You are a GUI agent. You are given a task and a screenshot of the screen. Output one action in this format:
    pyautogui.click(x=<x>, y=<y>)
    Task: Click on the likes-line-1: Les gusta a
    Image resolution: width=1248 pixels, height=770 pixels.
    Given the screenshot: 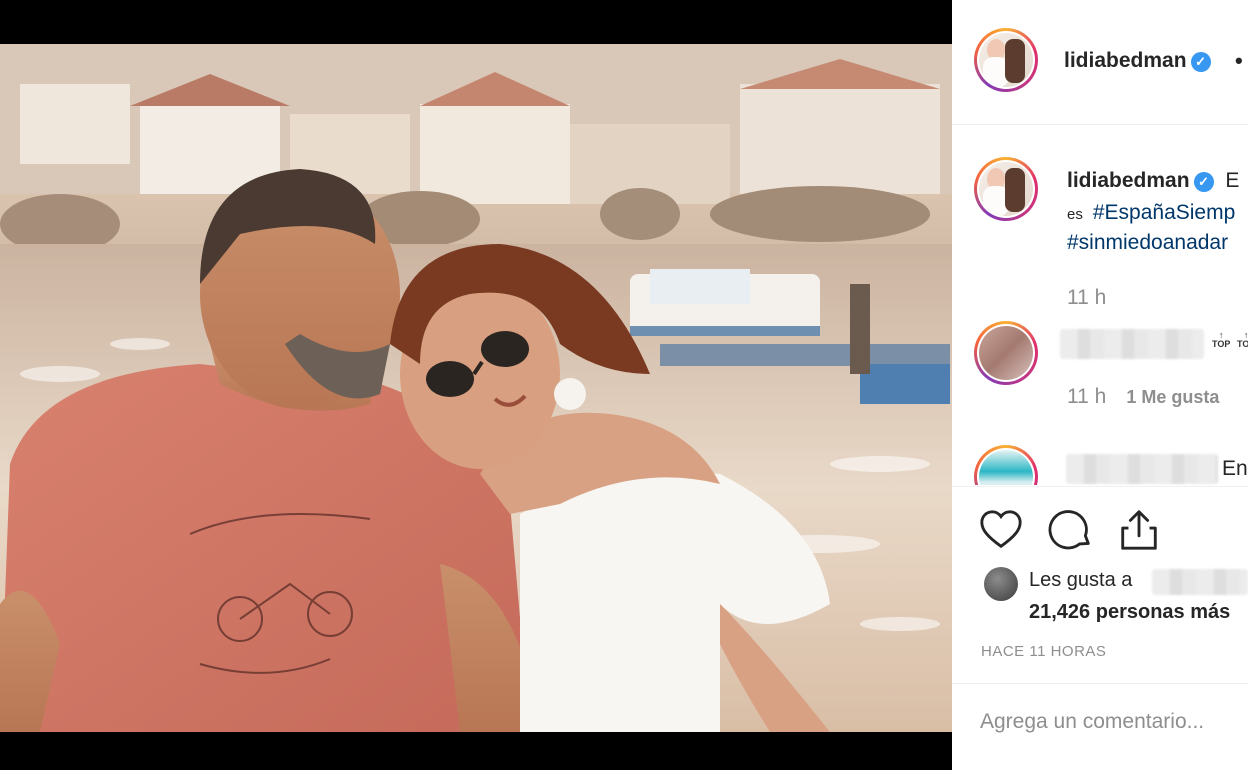 What is the action you would take?
    pyautogui.click(x=1080, y=580)
    